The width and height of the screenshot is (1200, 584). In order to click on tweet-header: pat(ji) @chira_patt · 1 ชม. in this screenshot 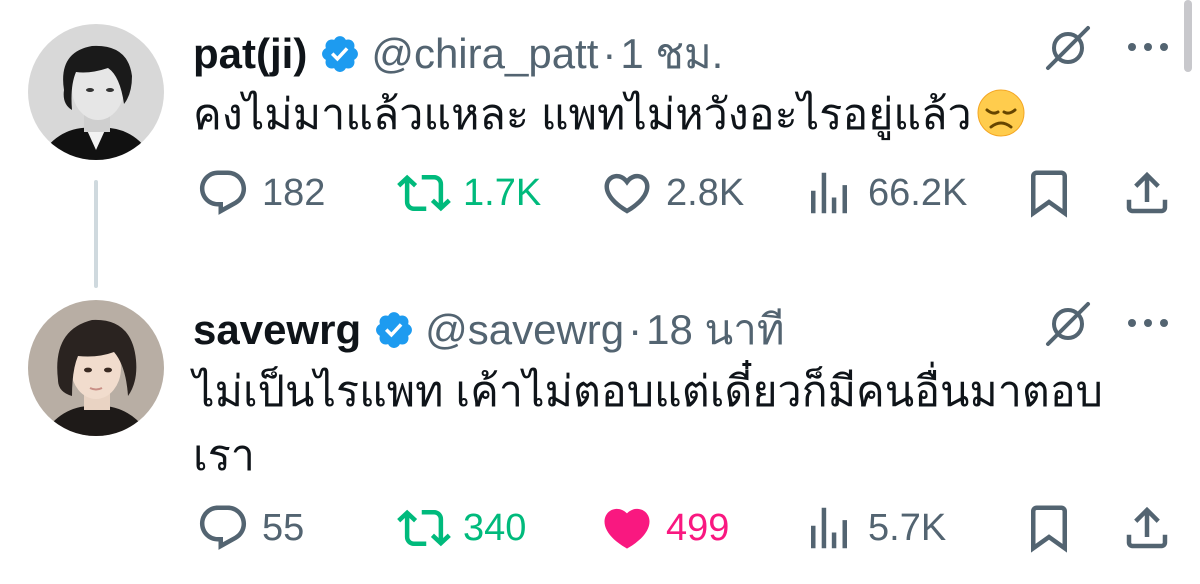, I will do `click(458, 54)`.